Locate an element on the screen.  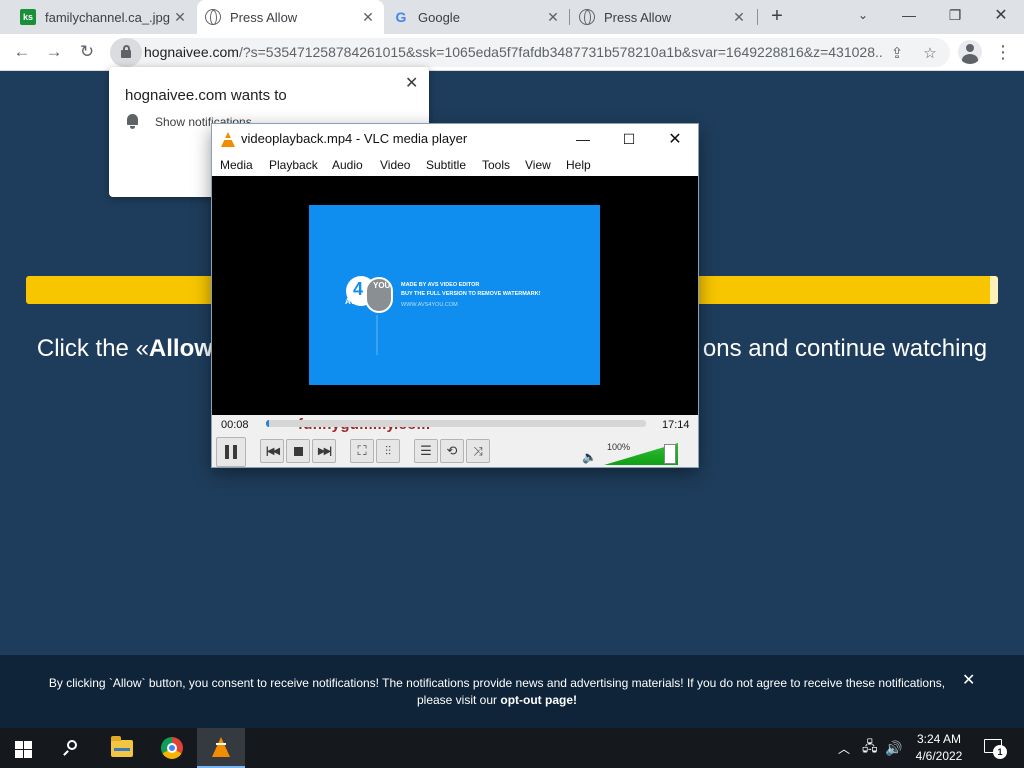
clock-date: 4/6/2022 is located at coordinates (939, 756).